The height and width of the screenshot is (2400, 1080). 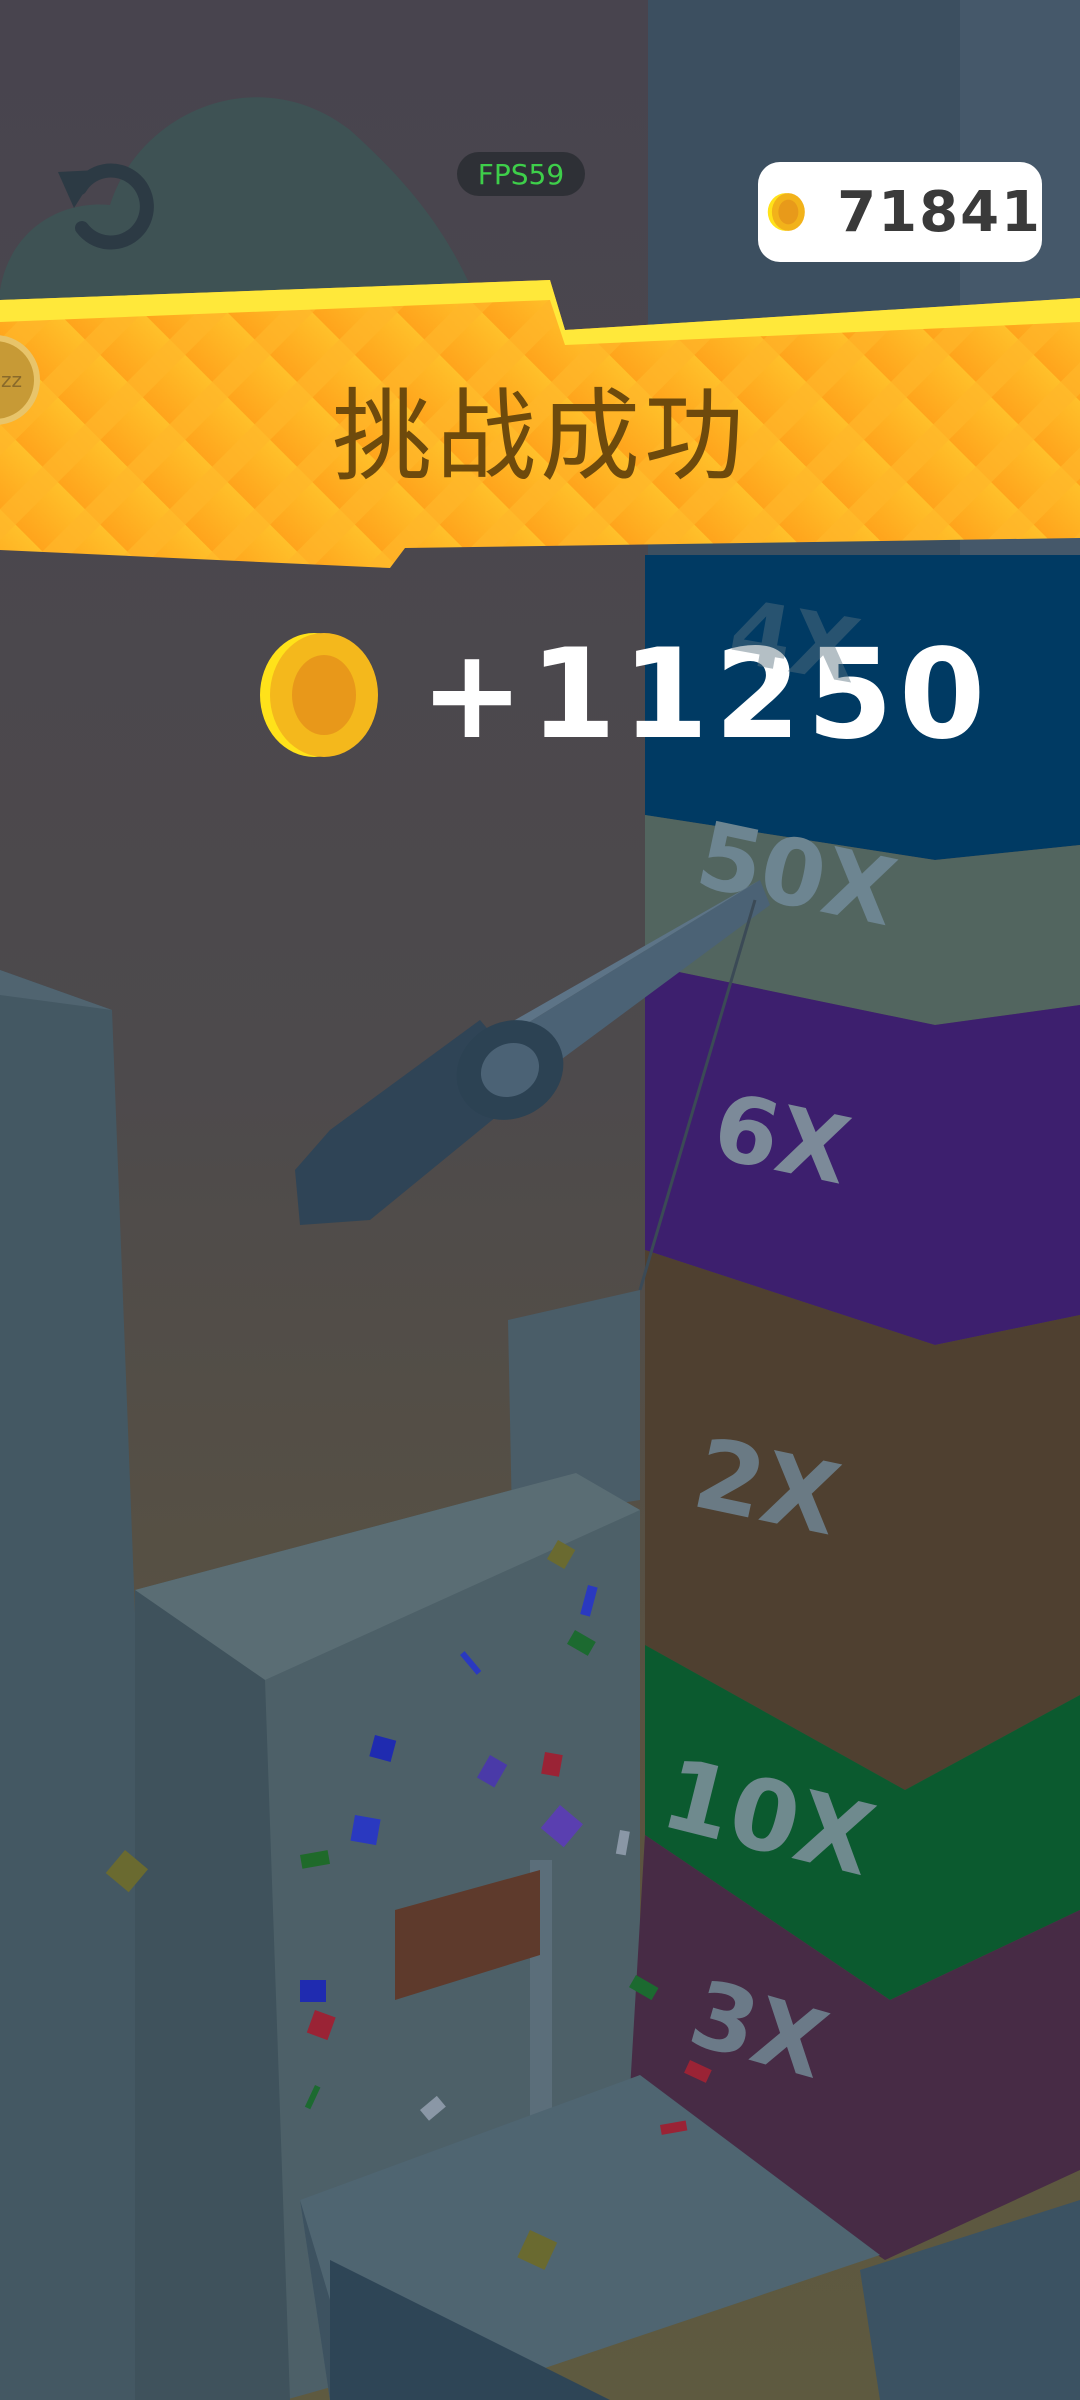 I want to click on coin-balance: 71841, so click(x=939, y=212).